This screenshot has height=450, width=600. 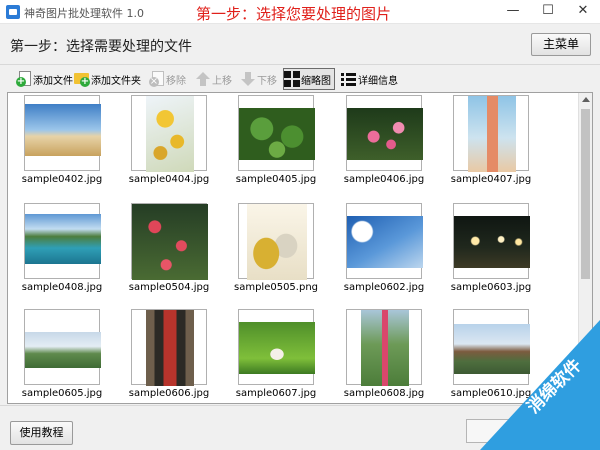 I want to click on arrow-up-icon, so click(x=203, y=79).